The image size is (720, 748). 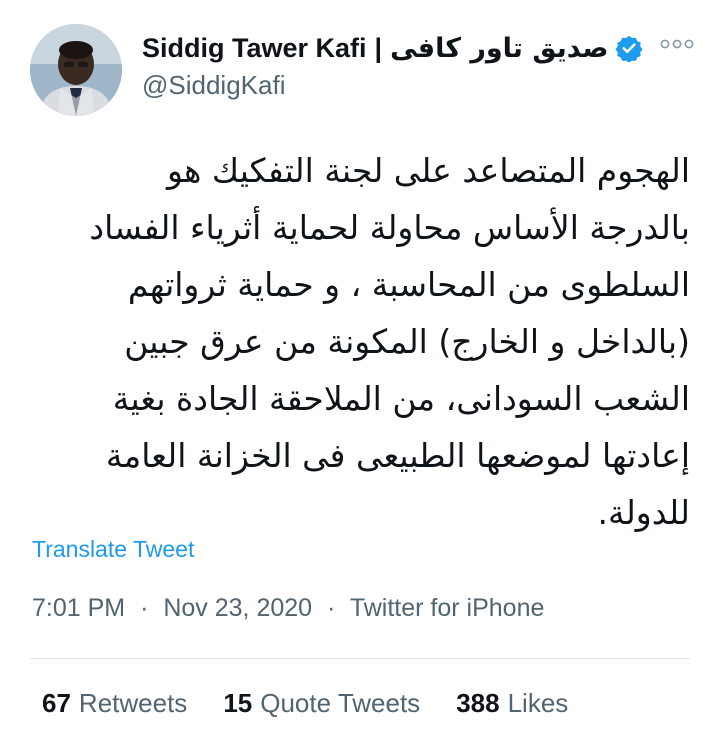 I want to click on author-name-row: Siddig Tawer Kafi | صديق تاور كافى, so click(x=392, y=48).